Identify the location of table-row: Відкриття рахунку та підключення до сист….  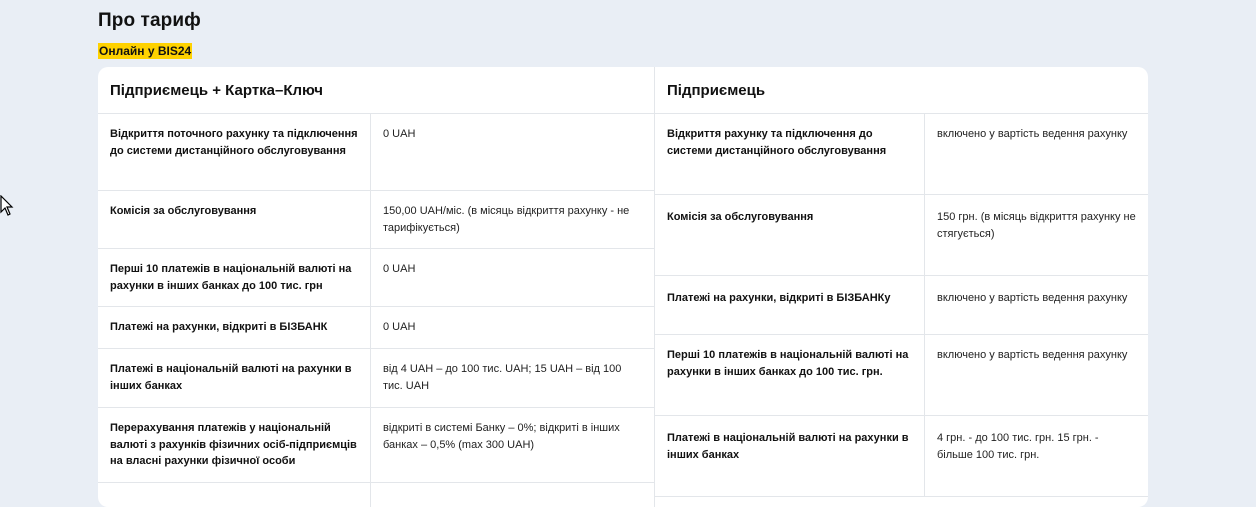
(901, 154).